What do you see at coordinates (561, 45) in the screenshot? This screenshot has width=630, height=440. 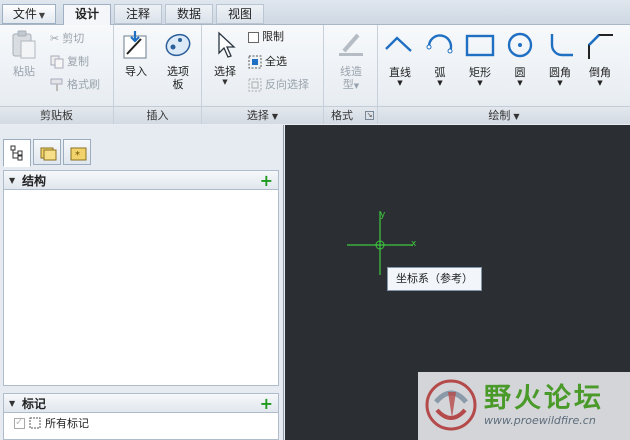 I see `fillet-icon` at bounding box center [561, 45].